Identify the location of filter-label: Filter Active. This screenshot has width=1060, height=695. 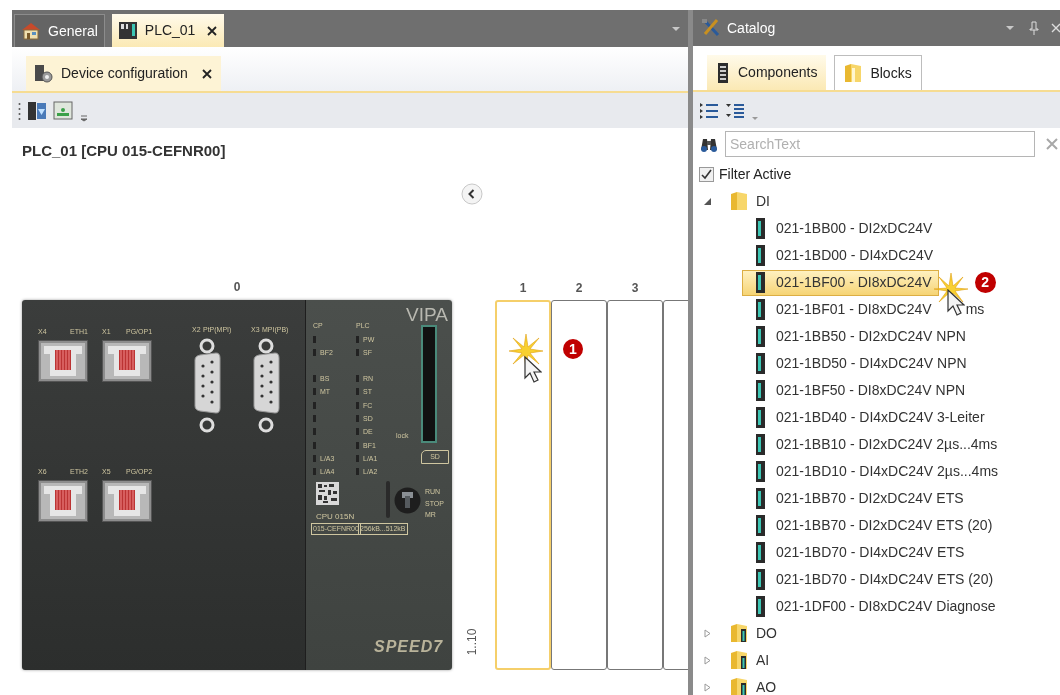
(755, 174).